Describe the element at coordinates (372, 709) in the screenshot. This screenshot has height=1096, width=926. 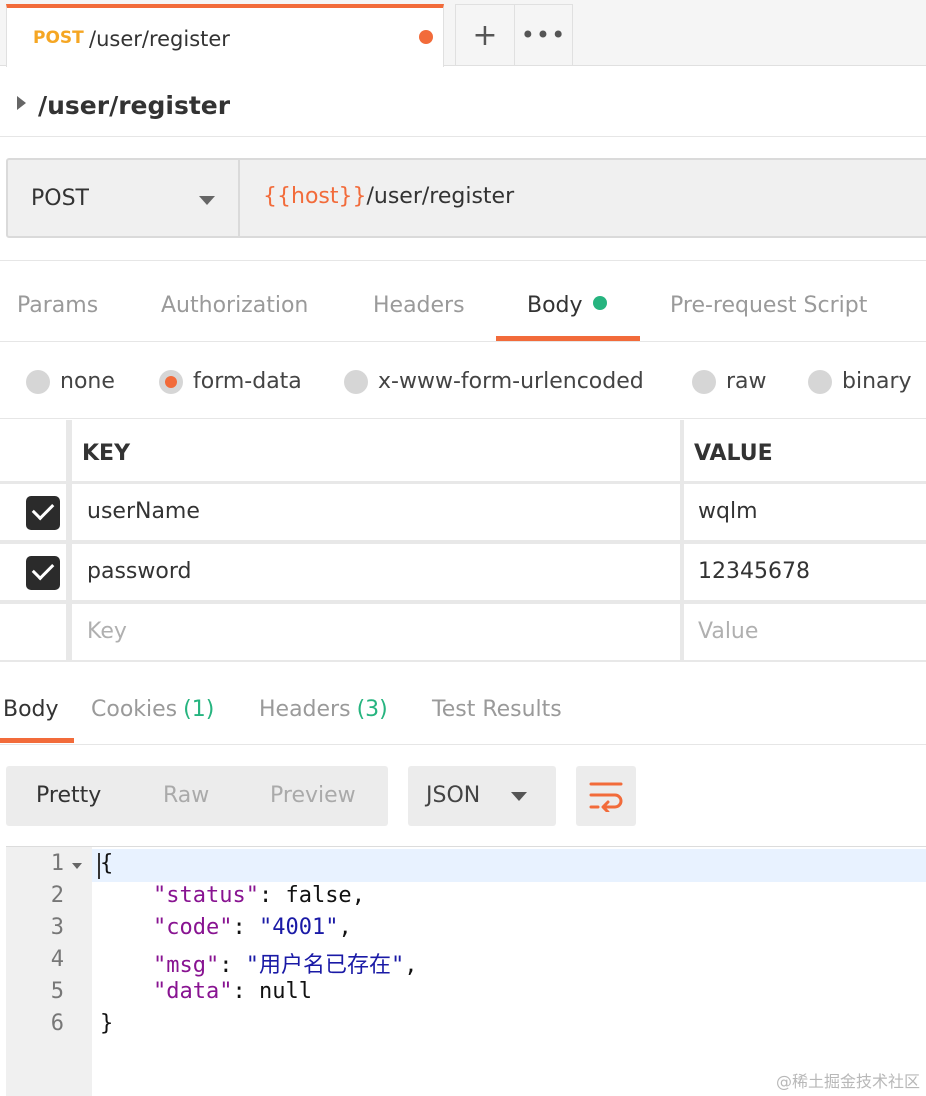
I see `headers-count: (3)` at that location.